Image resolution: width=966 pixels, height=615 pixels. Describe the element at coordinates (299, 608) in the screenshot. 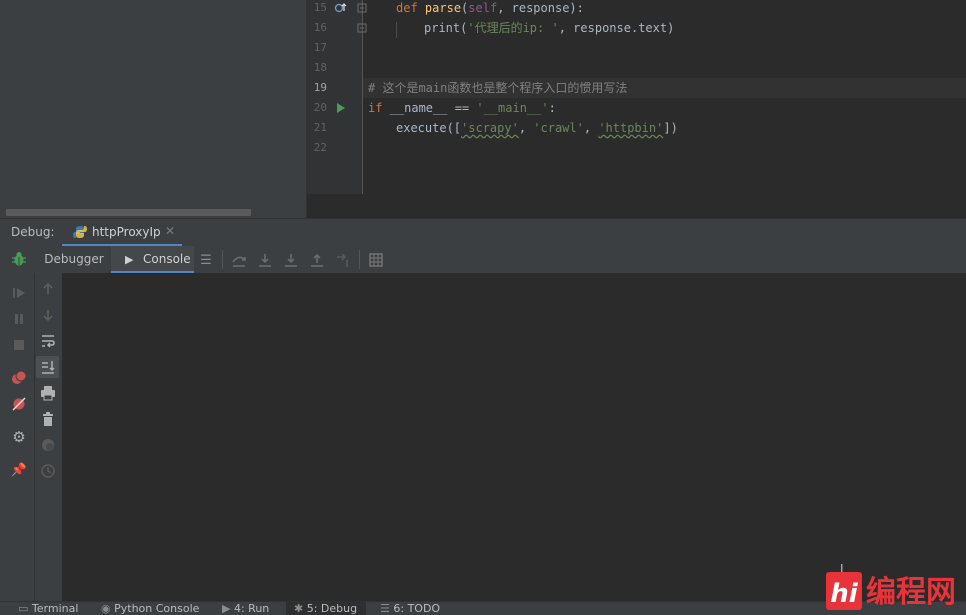

I see `bug-icon: ✱` at that location.